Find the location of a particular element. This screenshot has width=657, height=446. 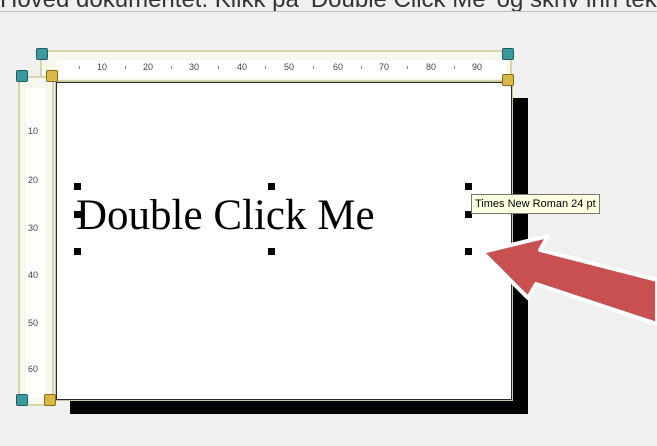

ruler-h-label: 70 is located at coordinates (384, 67).